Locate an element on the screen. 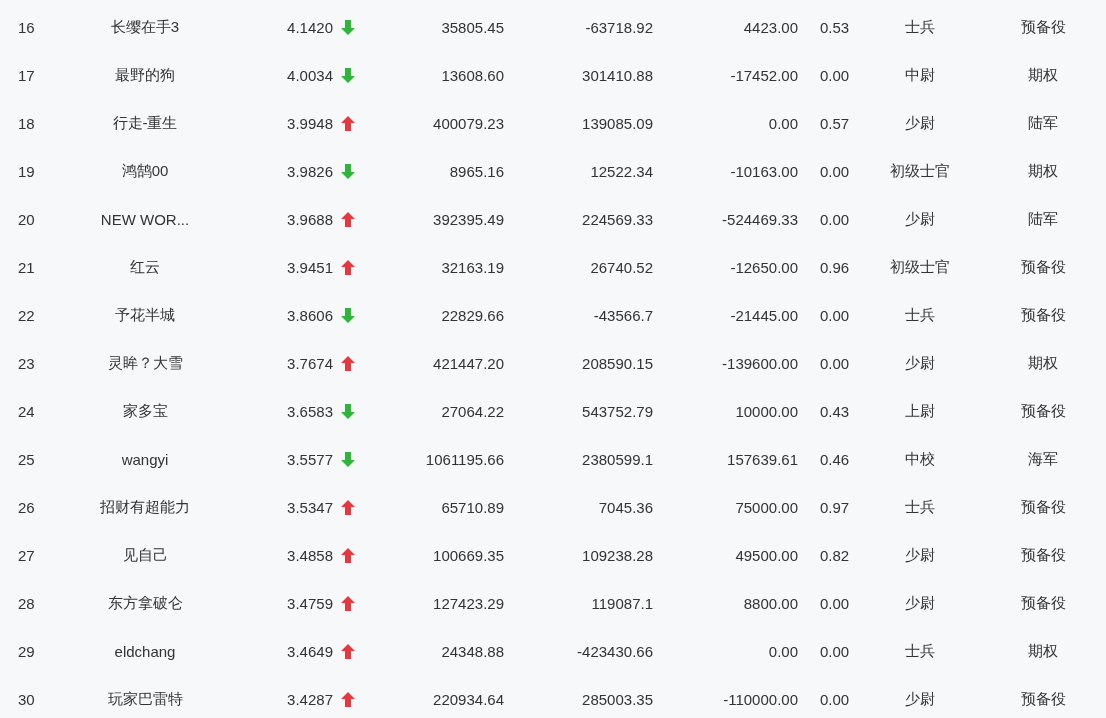  table-cell: 4423.00 is located at coordinates (770, 27).